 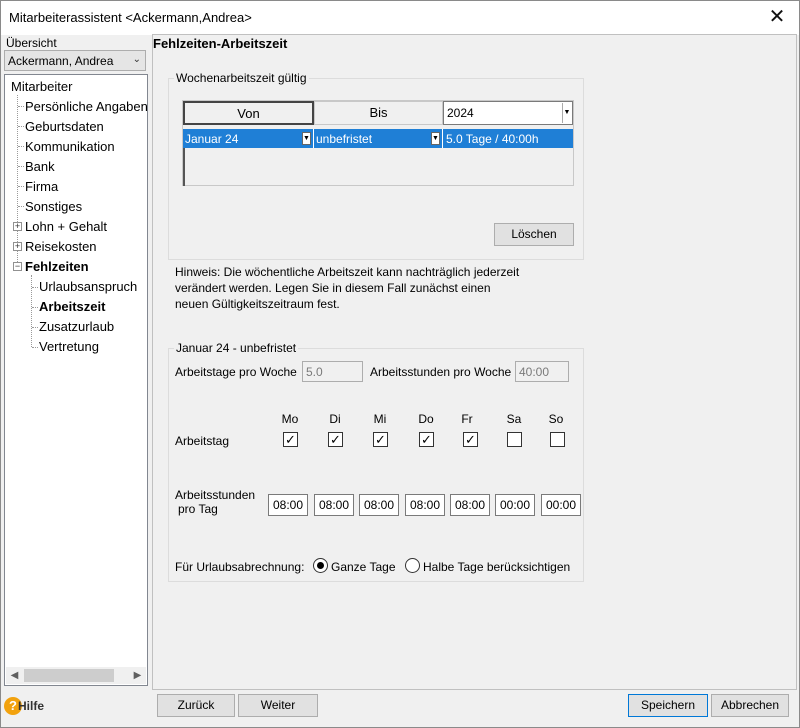 I want to click on workday-checkbox-fr: ✓, so click(x=470, y=439).